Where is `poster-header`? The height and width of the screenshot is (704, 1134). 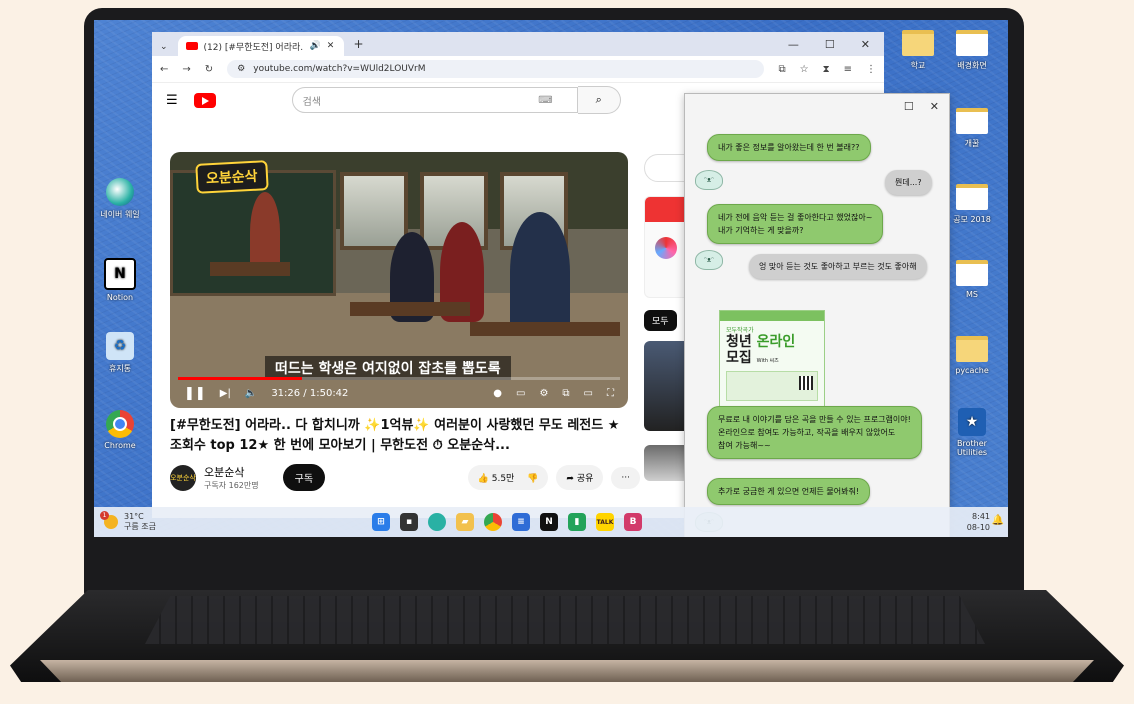
poster-header is located at coordinates (772, 316).